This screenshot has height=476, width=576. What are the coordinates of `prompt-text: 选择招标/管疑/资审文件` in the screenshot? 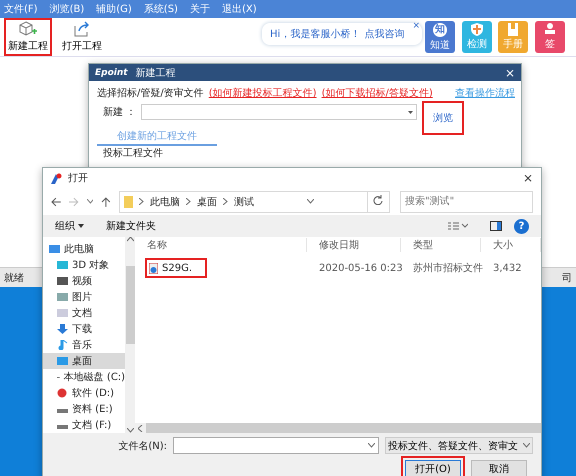 It's located at (150, 93).